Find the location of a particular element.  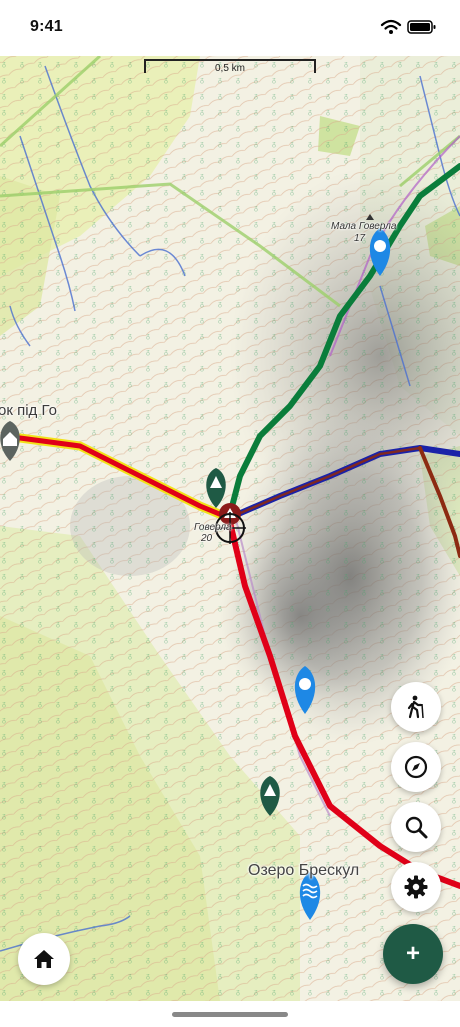

search-button is located at coordinates (416, 827).